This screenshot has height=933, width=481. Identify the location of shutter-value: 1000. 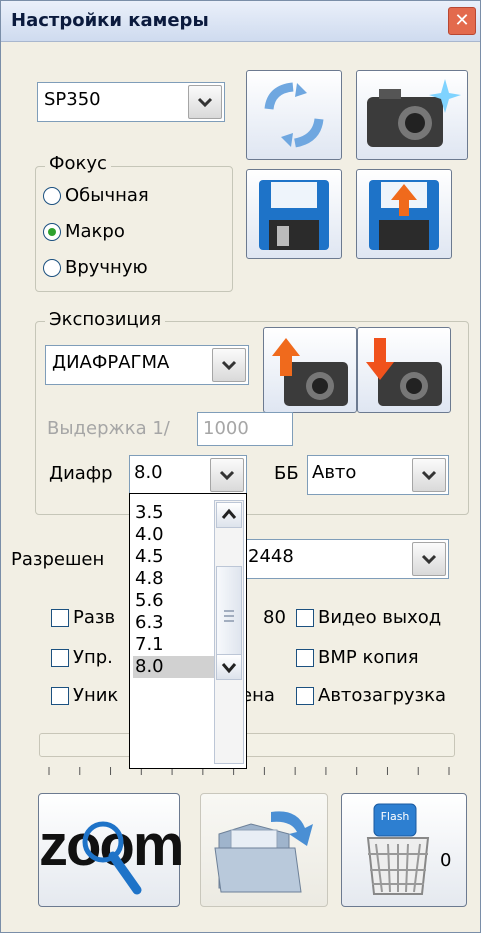
(226, 428).